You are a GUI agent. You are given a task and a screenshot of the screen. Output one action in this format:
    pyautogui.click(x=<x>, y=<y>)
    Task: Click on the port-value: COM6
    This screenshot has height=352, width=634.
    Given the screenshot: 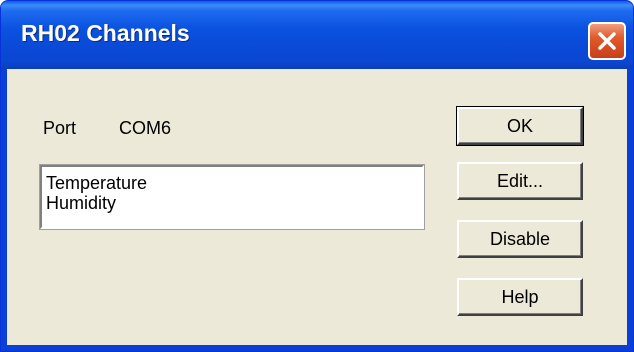 What is the action you would take?
    pyautogui.click(x=145, y=128)
    